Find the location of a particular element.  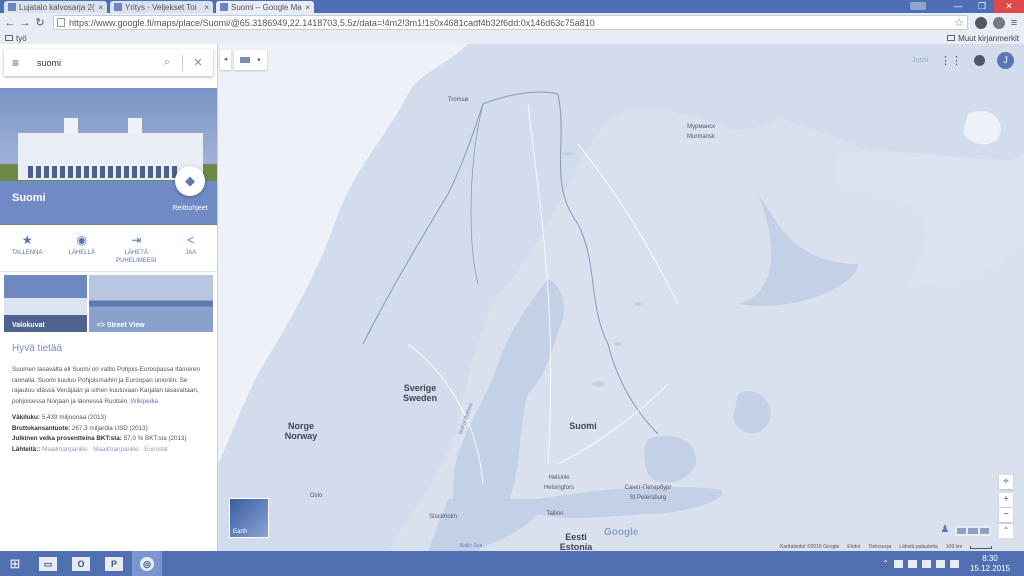

back-icon: ← is located at coordinates (10, 23).